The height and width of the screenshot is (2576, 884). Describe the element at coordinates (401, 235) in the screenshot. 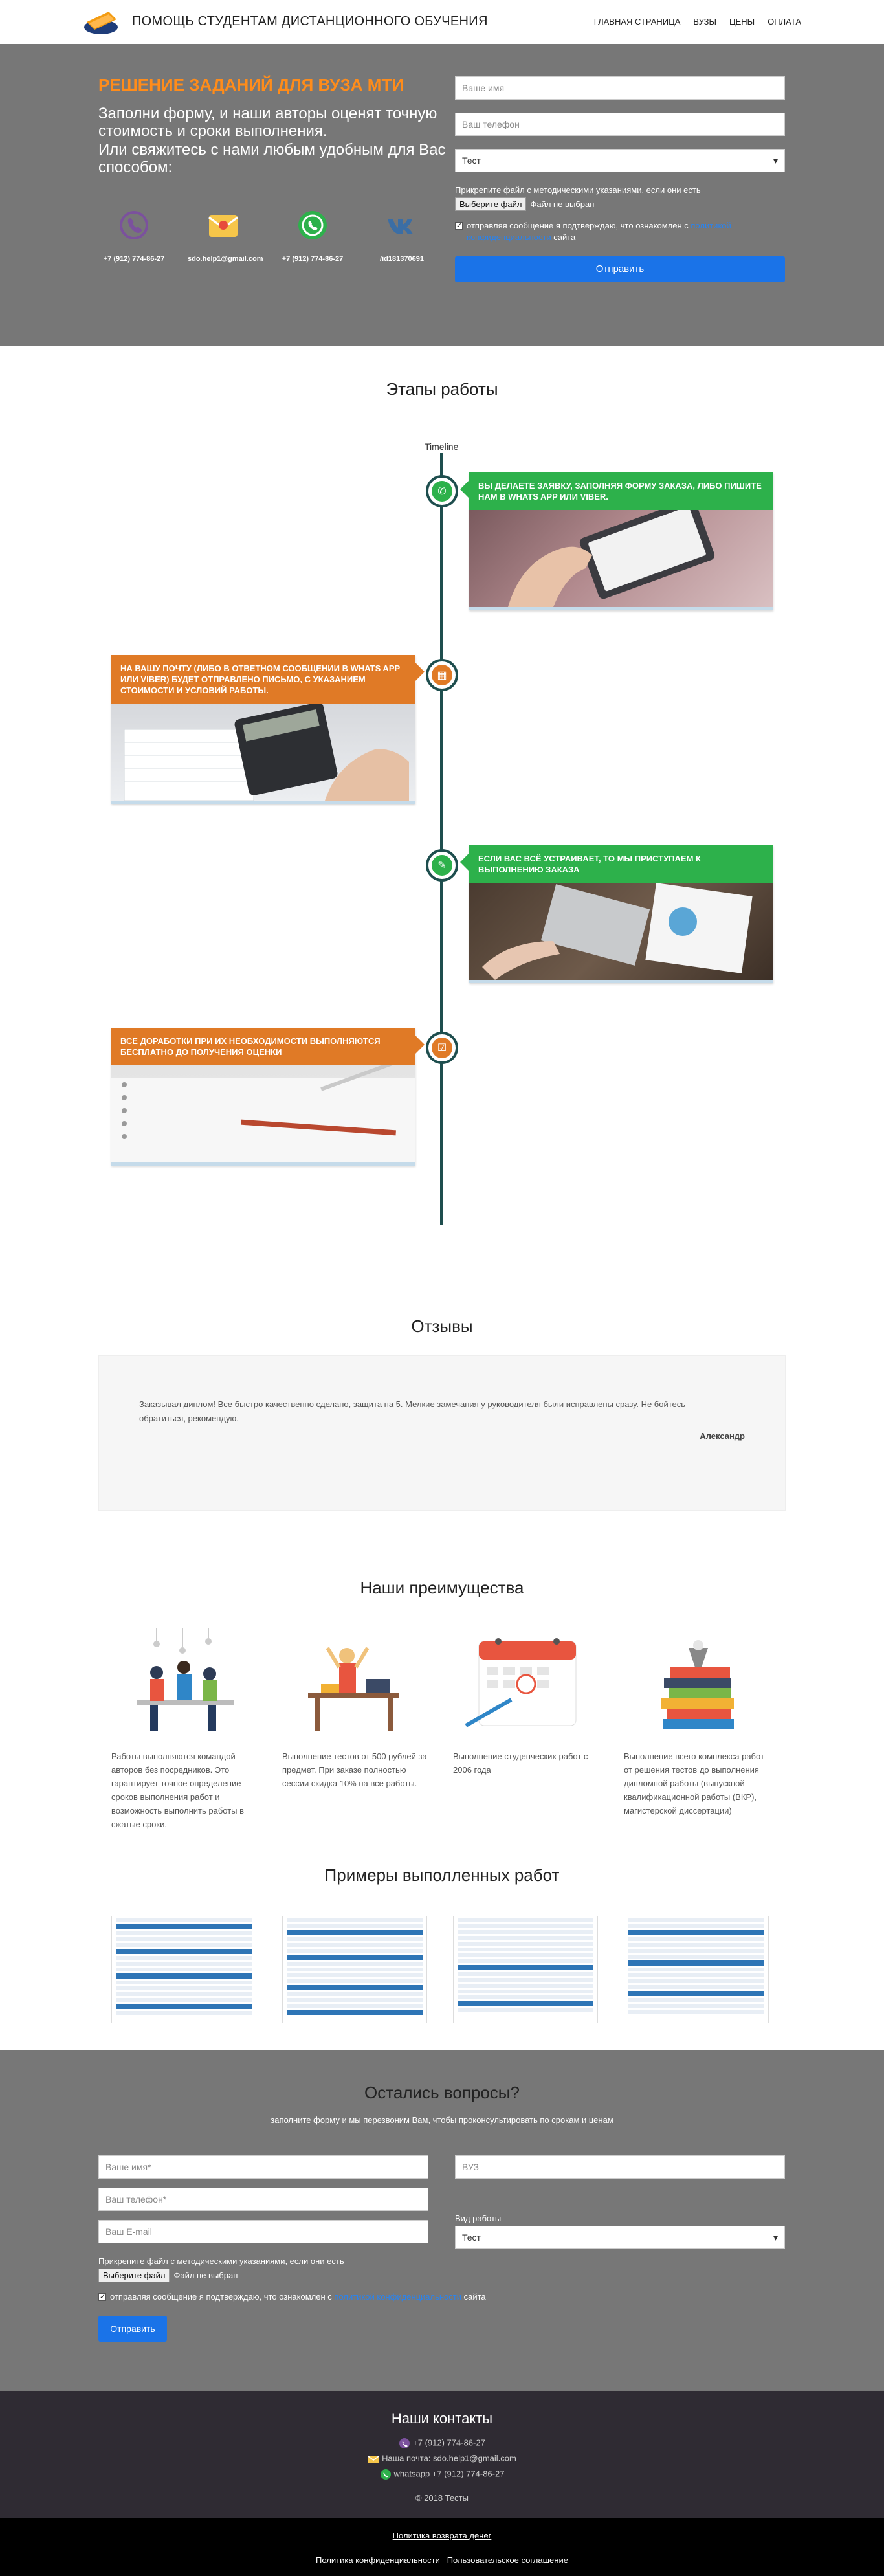

I see `contact-vk: /id181370691` at that location.